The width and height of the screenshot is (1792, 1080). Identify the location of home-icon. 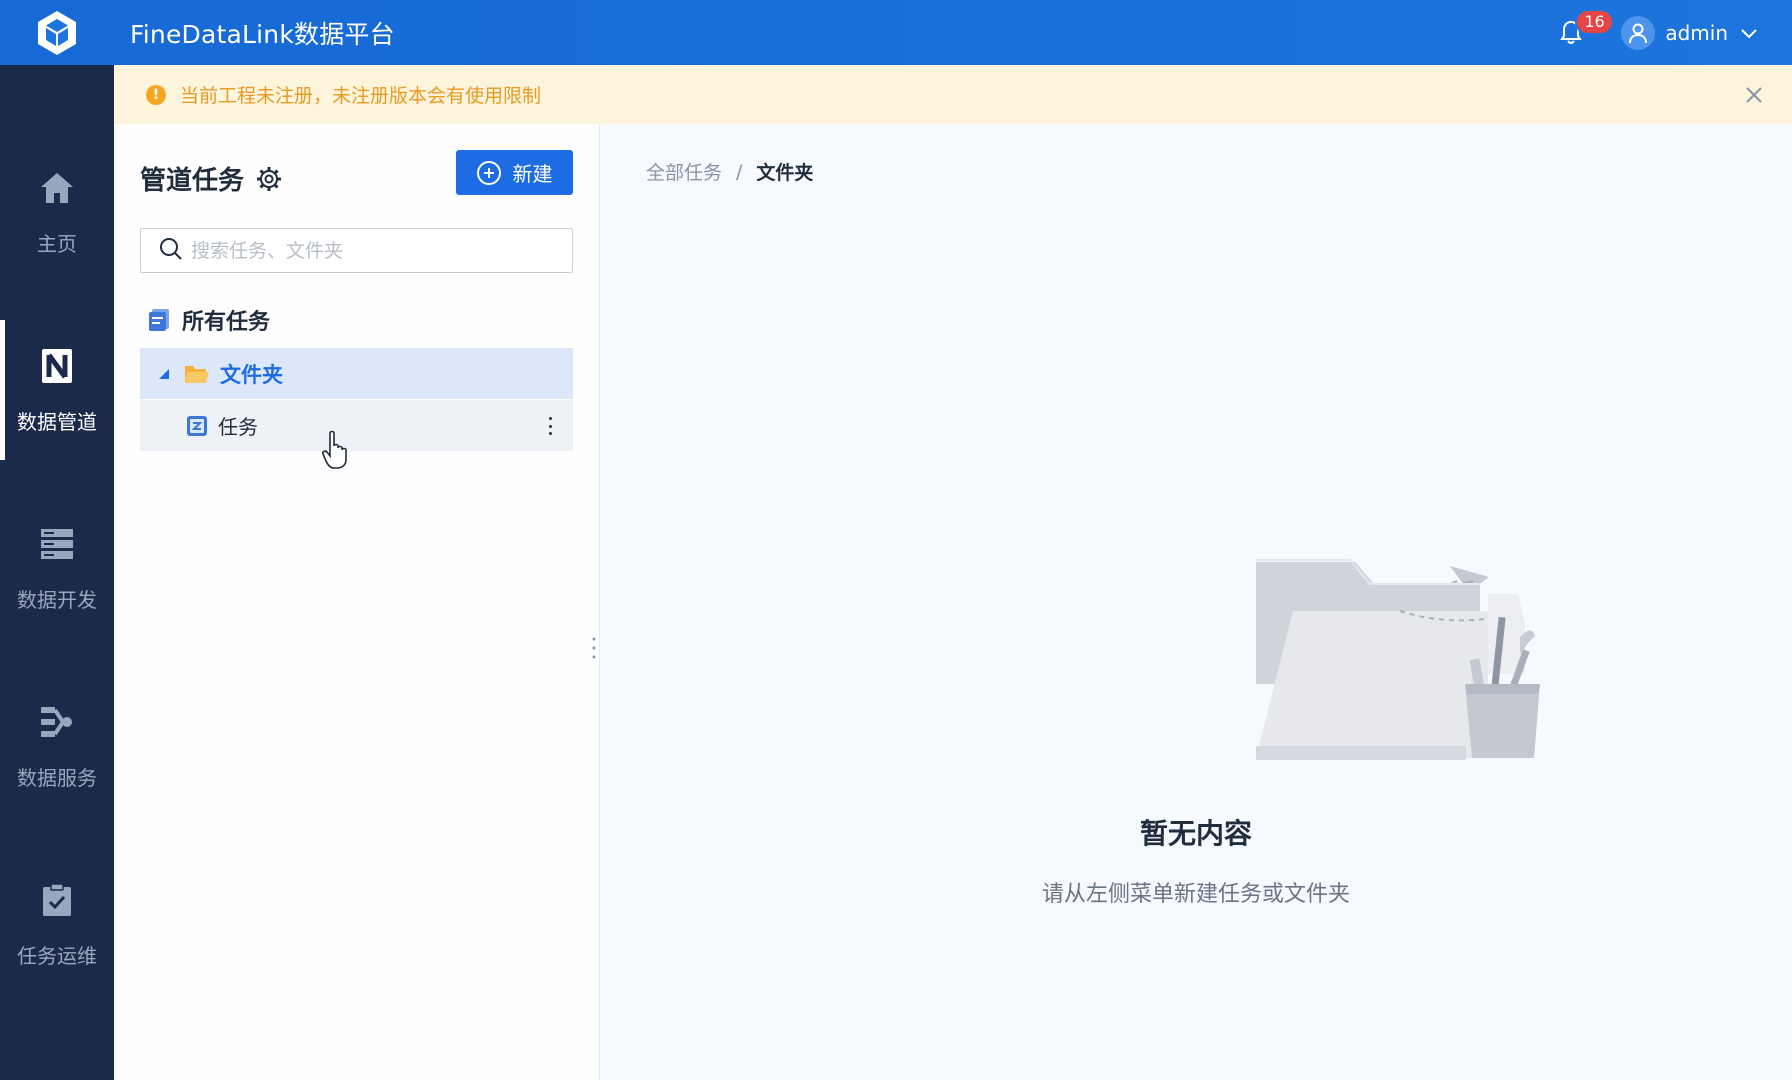
(57, 188).